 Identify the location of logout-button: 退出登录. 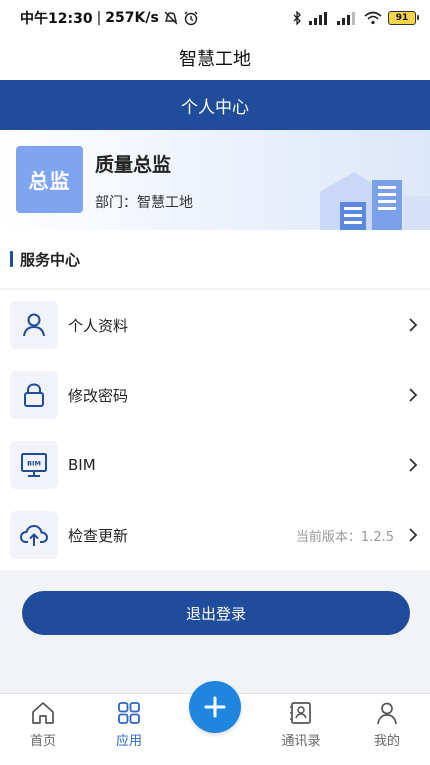
(216, 613).